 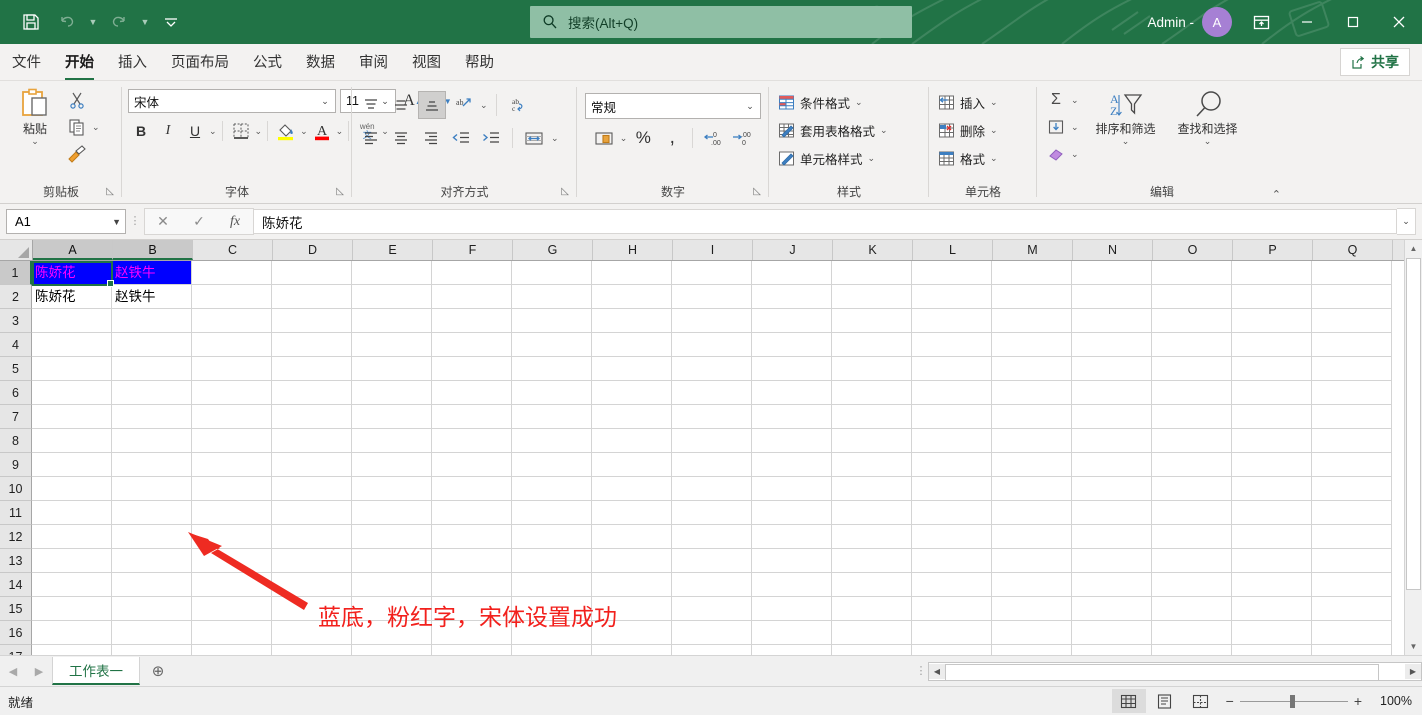 What do you see at coordinates (792, 465) in the screenshot?
I see `cell-J9` at bounding box center [792, 465].